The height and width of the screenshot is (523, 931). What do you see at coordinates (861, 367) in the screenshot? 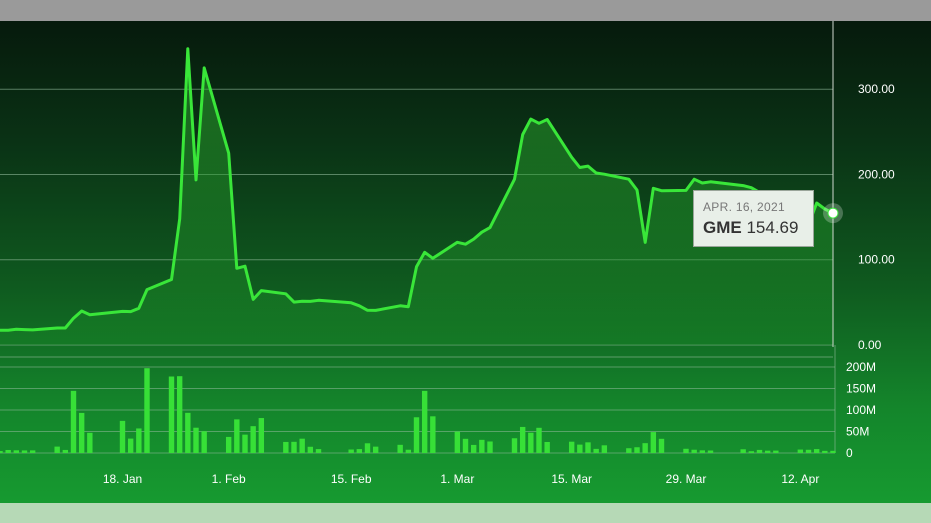
I see `volume-tick-label: 200M` at bounding box center [861, 367].